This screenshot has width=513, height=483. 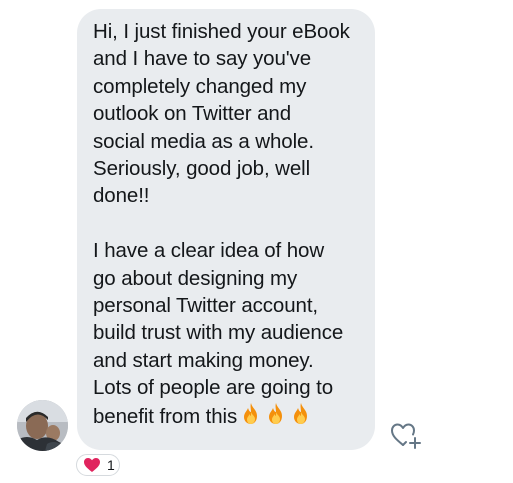 What do you see at coordinates (92, 465) in the screenshot?
I see `heart-icon` at bounding box center [92, 465].